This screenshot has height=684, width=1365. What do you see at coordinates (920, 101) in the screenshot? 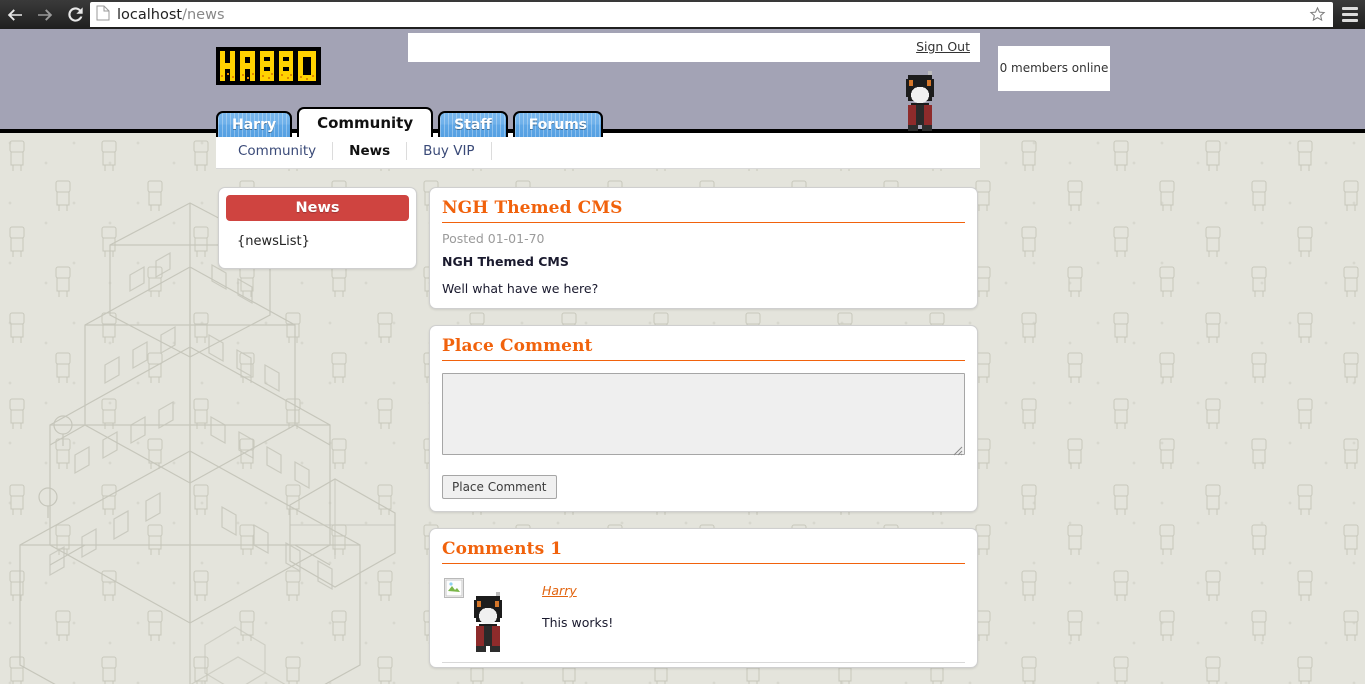
I see `habbo-avatar` at bounding box center [920, 101].